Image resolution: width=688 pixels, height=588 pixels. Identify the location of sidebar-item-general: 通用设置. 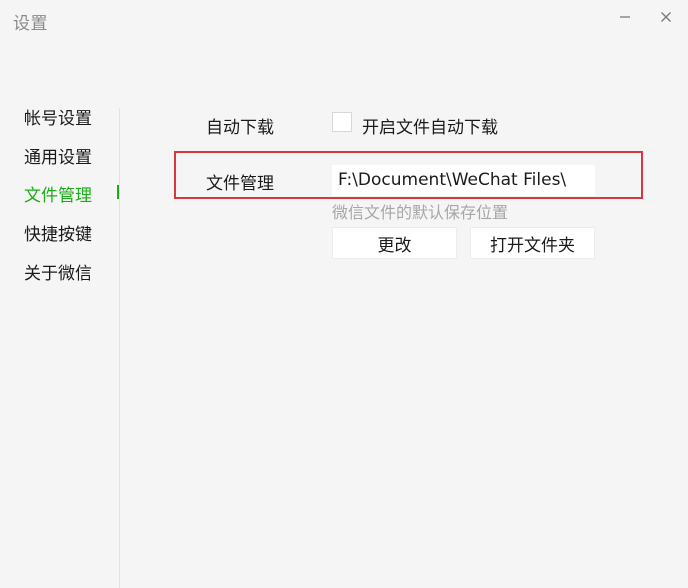
(58, 155).